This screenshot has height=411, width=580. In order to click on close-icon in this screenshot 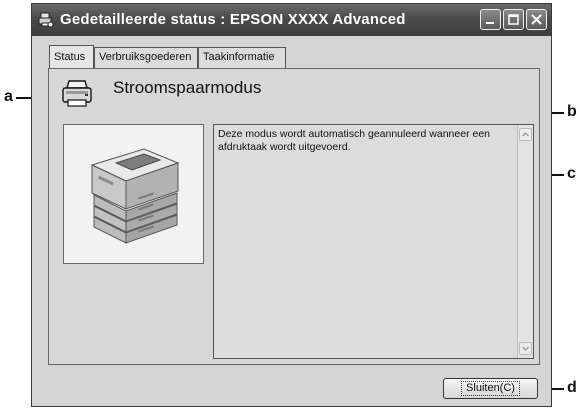, I will do `click(536, 19)`.